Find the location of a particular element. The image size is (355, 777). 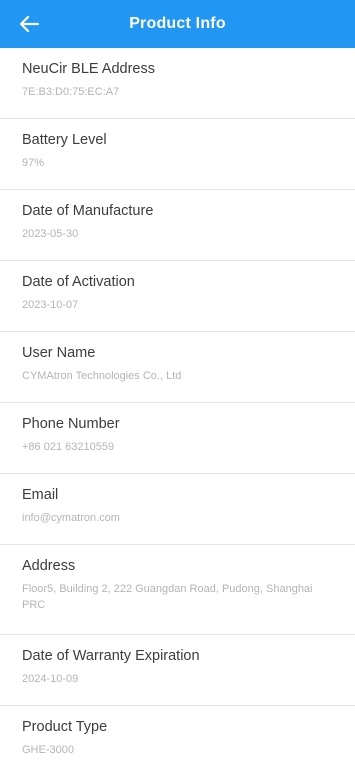

page-title: Product Info is located at coordinates (177, 23).